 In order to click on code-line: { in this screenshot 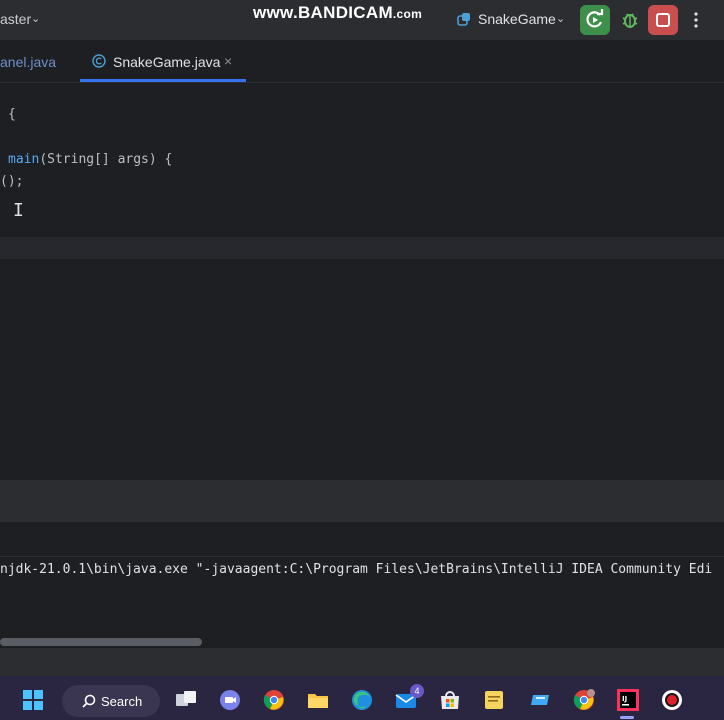, I will do `click(12, 114)`.